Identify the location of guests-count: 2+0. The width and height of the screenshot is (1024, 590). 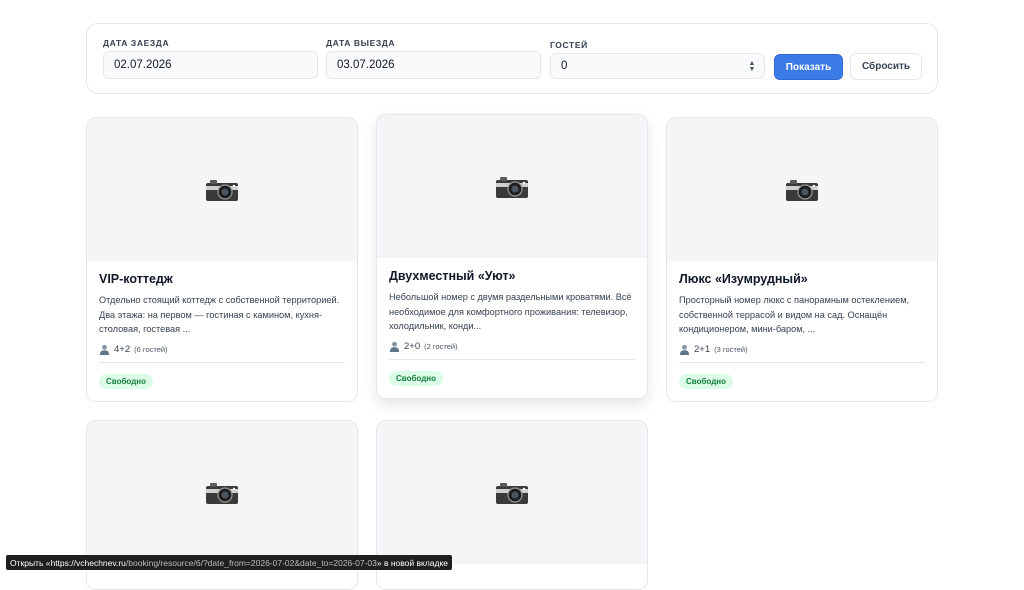
(412, 346).